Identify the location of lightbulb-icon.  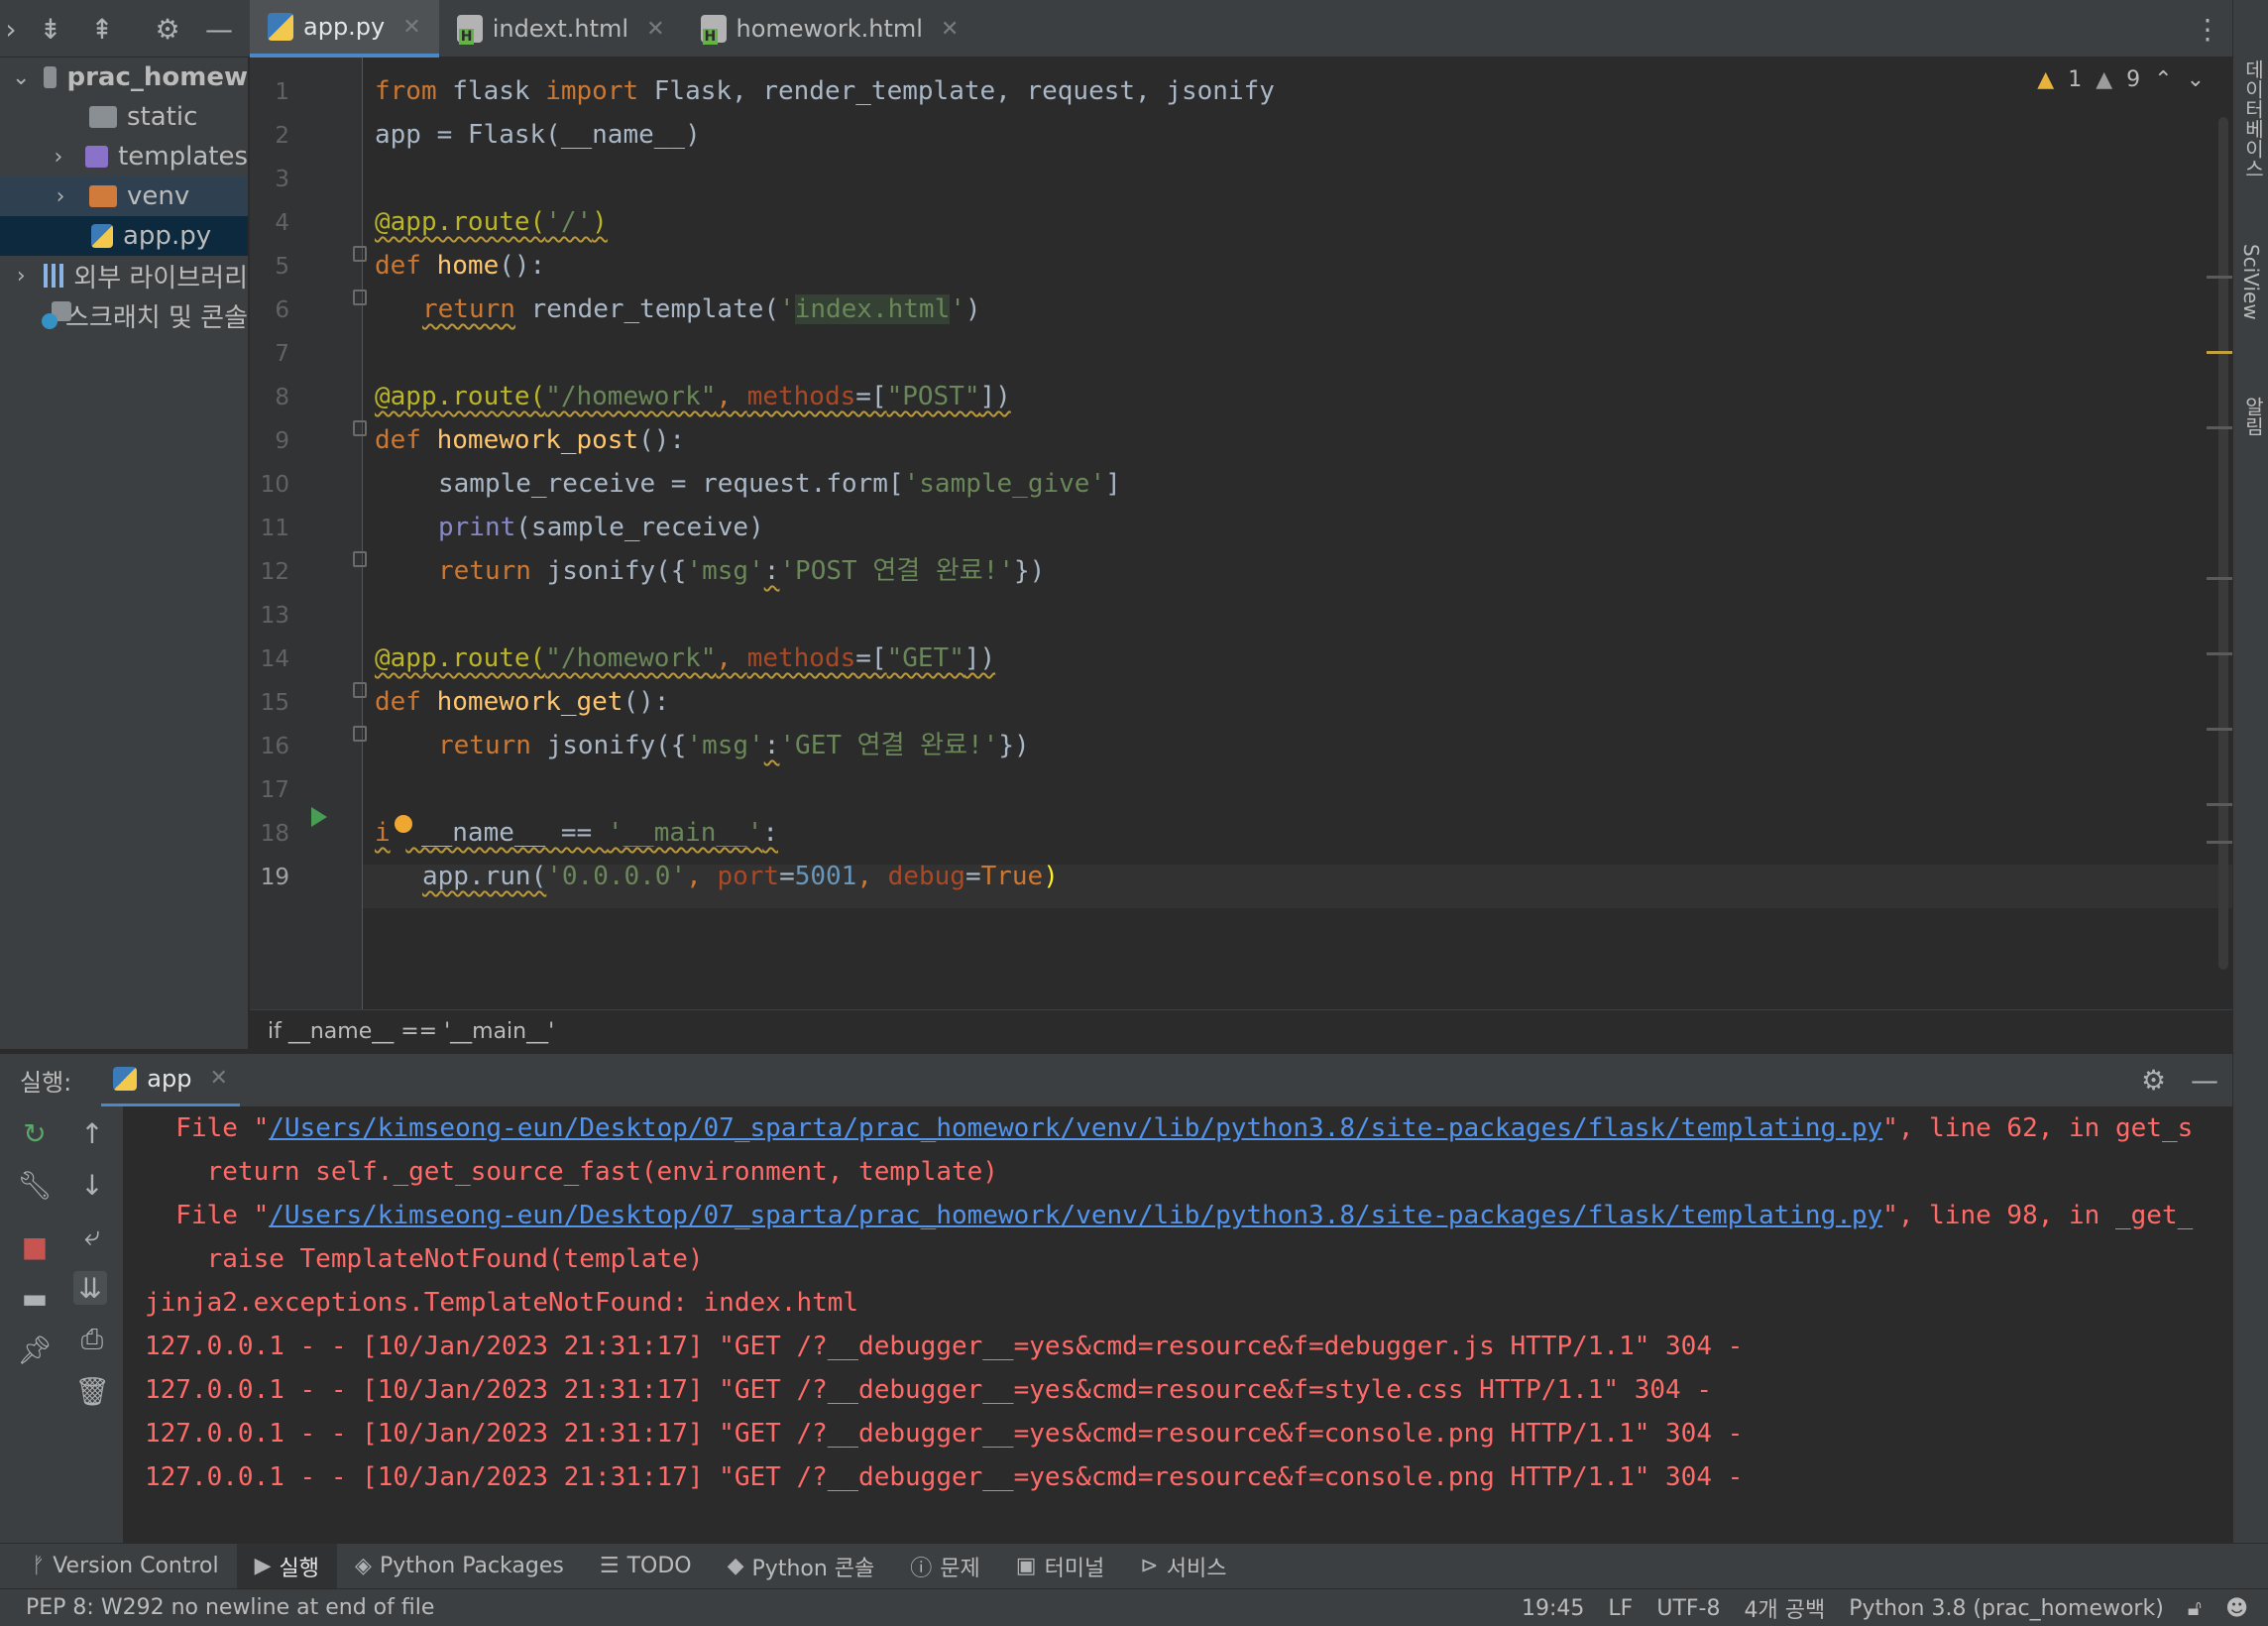
(403, 824).